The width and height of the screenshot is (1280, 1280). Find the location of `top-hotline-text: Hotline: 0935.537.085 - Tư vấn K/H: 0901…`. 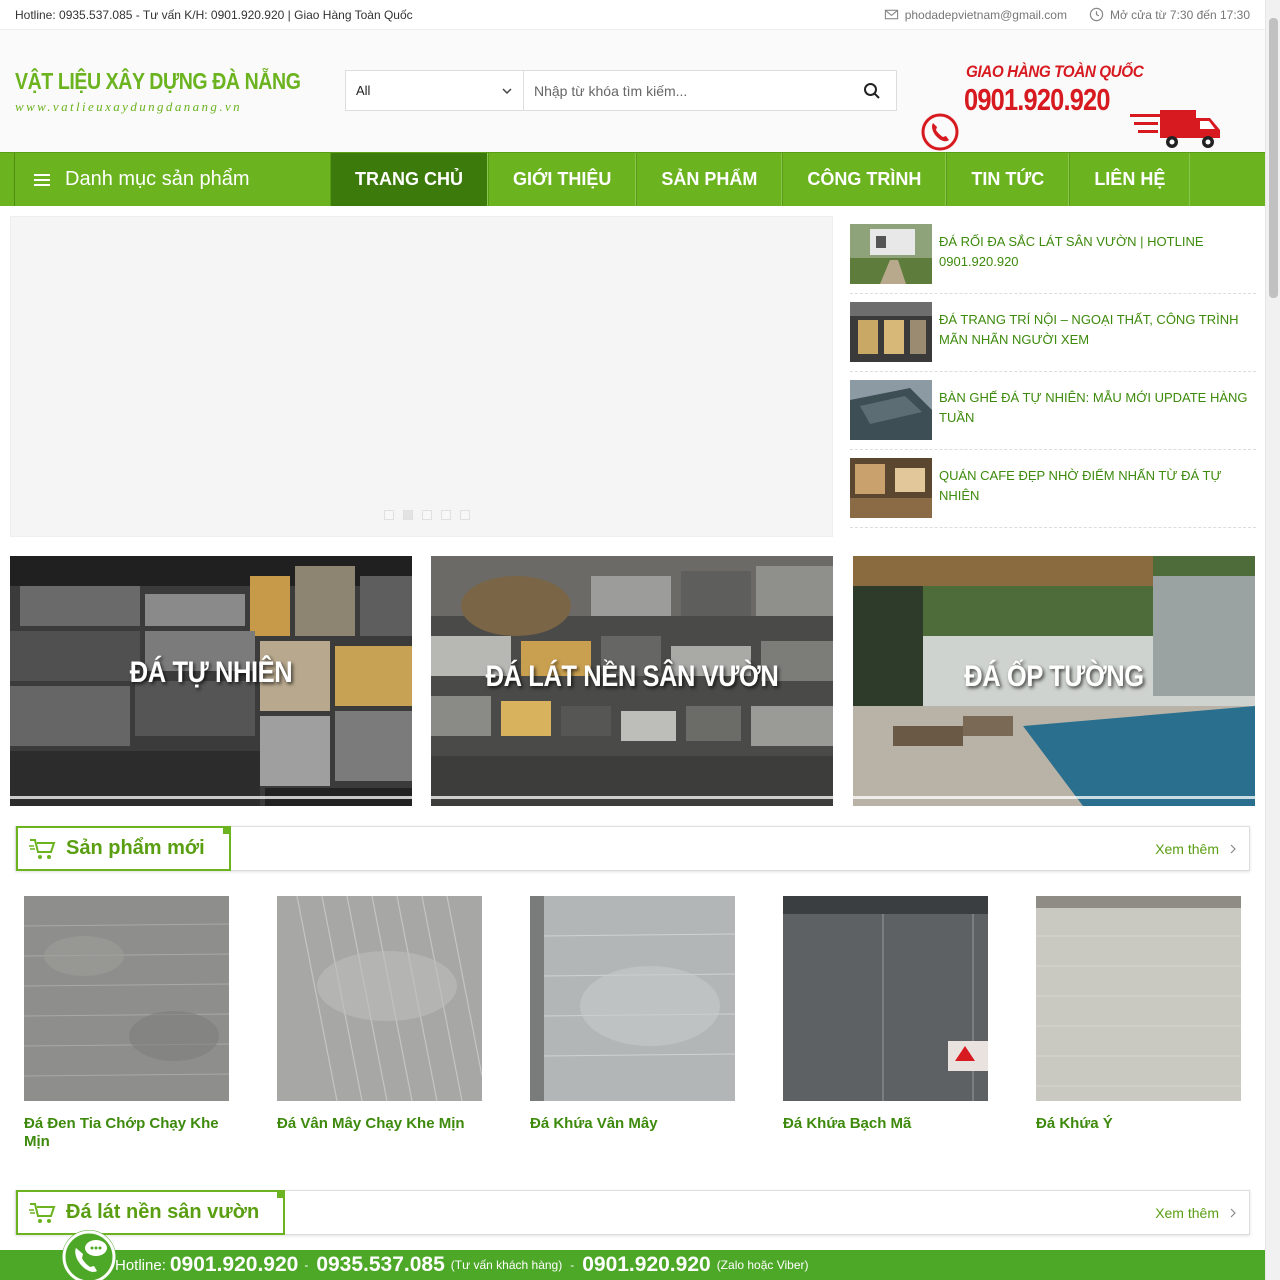

top-hotline-text: Hotline: 0935.537.085 - Tư vấn K/H: 0901… is located at coordinates (214, 14).